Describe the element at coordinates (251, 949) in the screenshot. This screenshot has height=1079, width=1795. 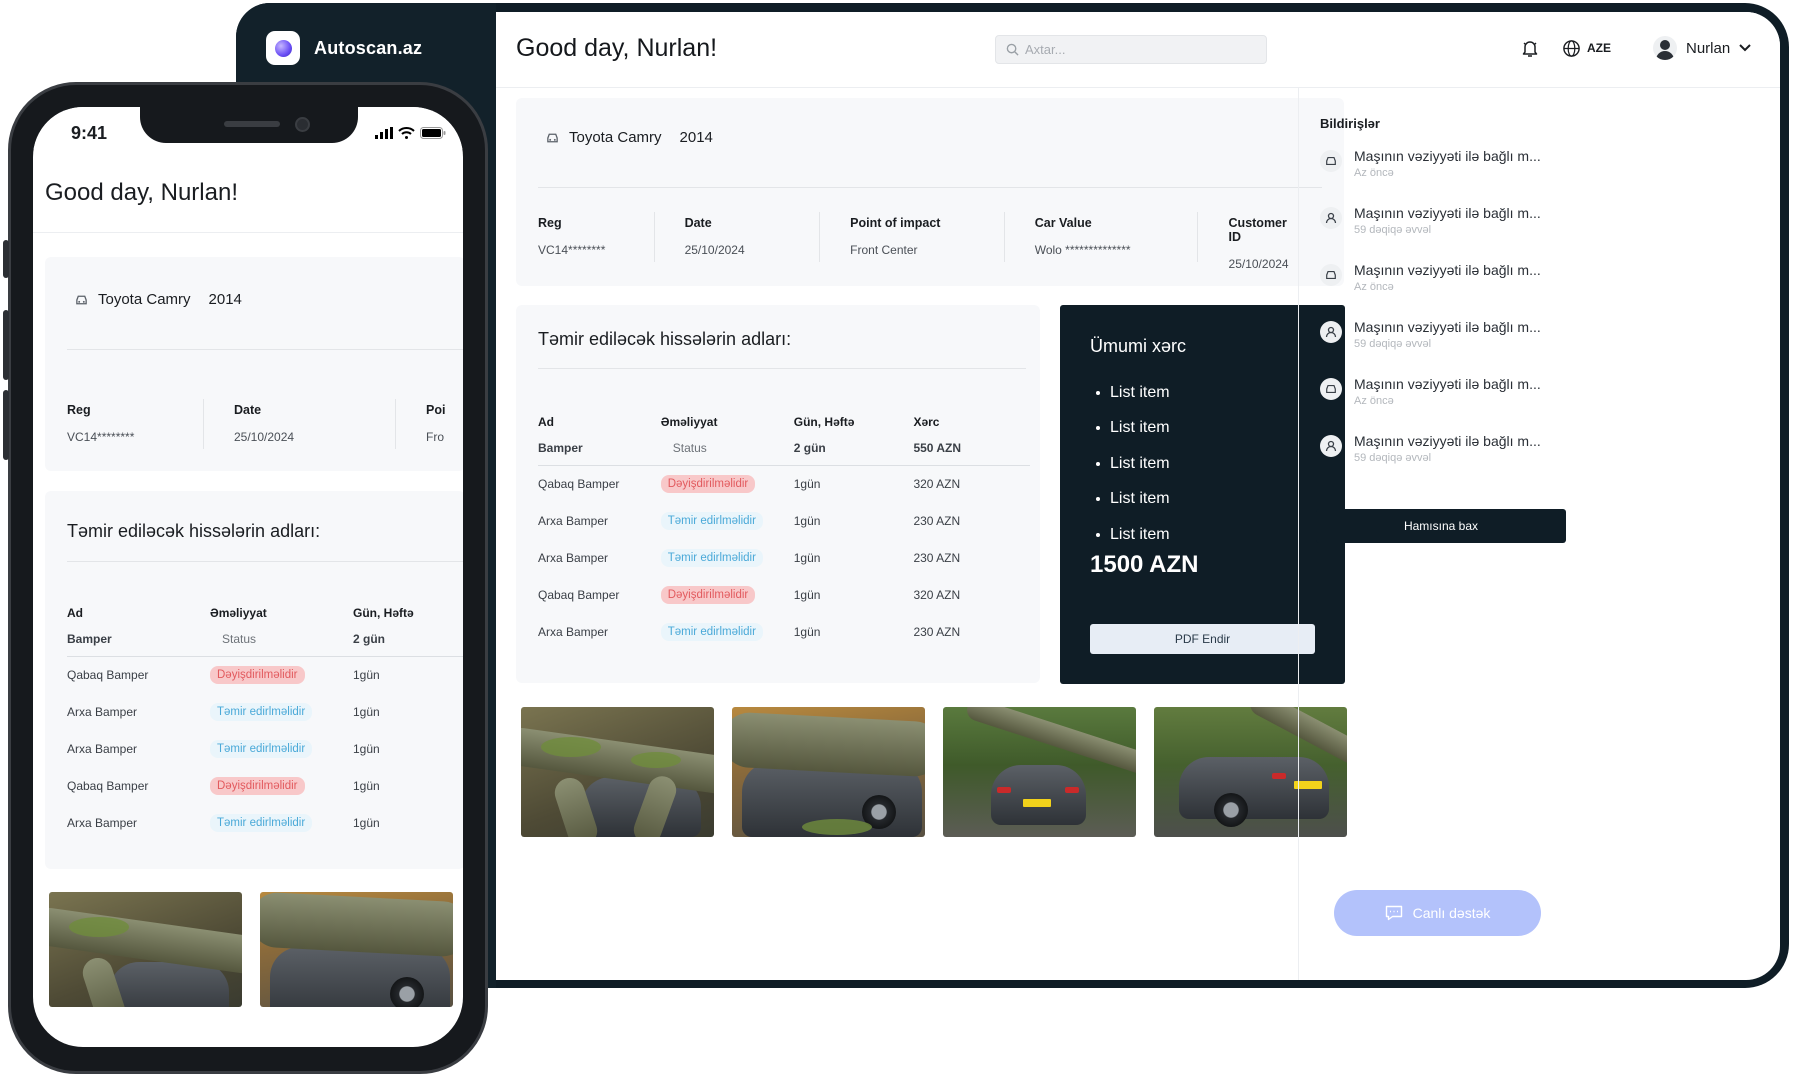
I see `mobile-damage-photos` at that location.